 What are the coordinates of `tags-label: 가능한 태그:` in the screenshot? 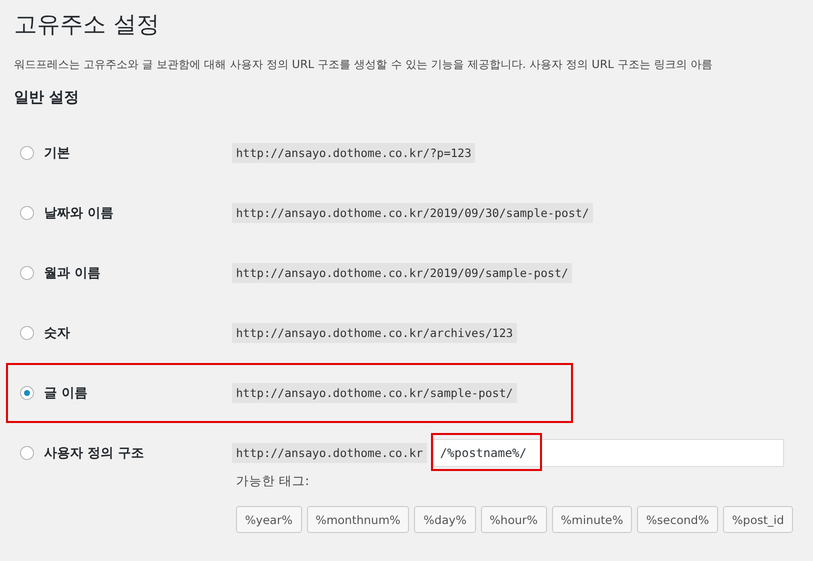 It's located at (273, 481).